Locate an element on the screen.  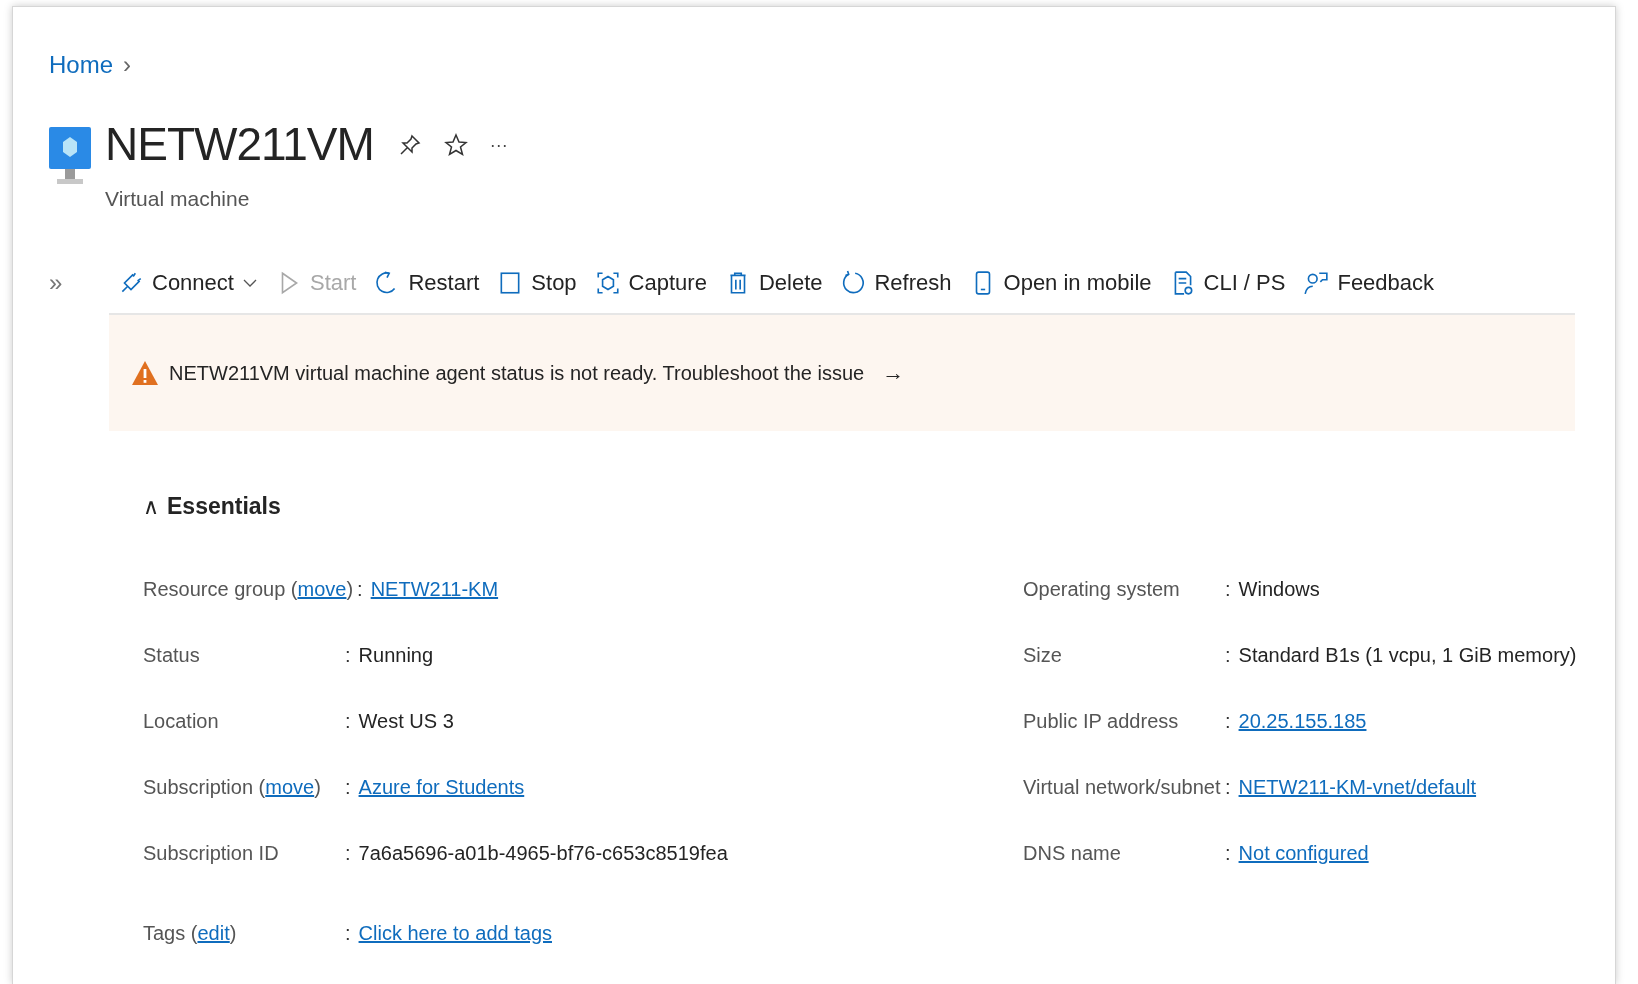
person-feedback-icon is located at coordinates (1316, 283).